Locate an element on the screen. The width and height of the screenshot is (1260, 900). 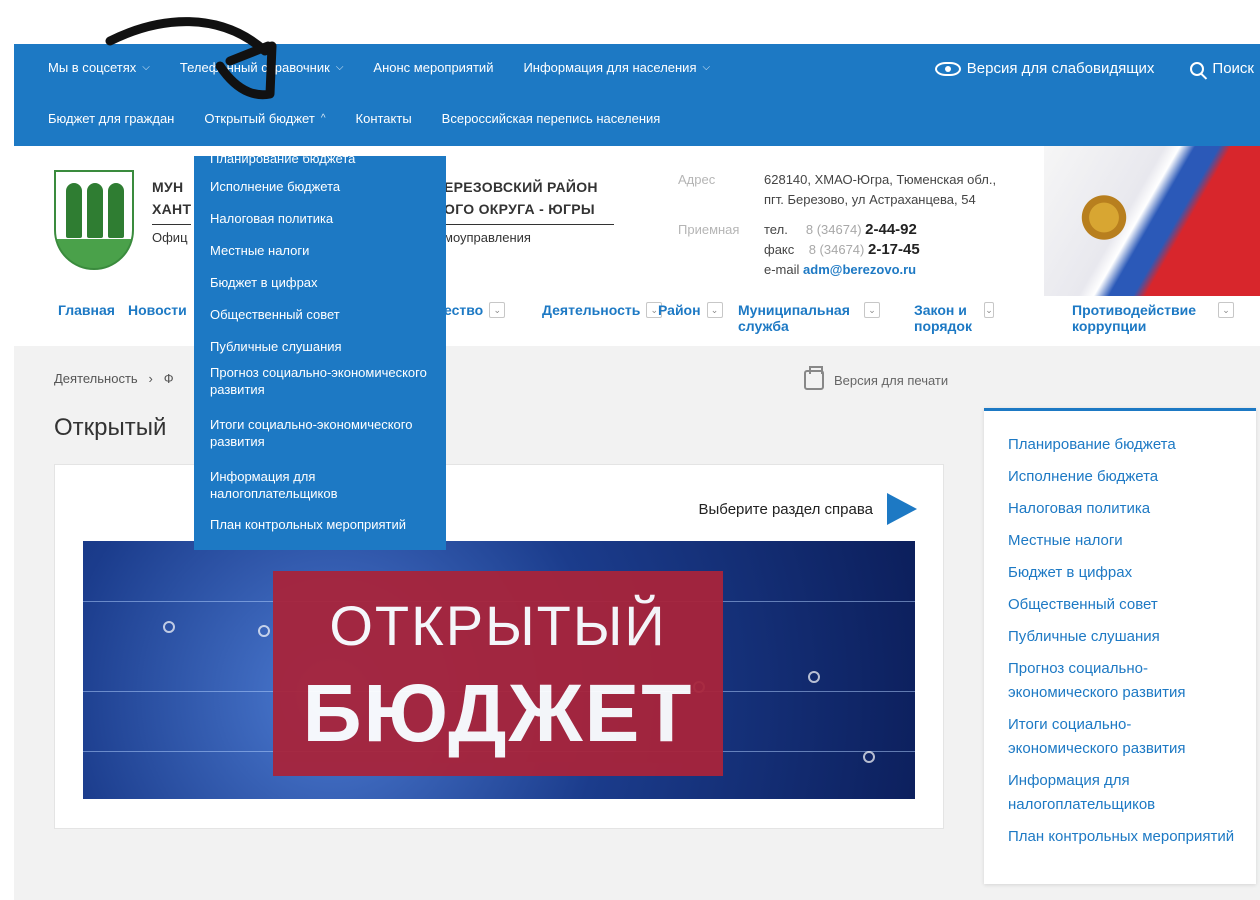
main-nav-item: Район ⌄ is located at coordinates (690, 310).